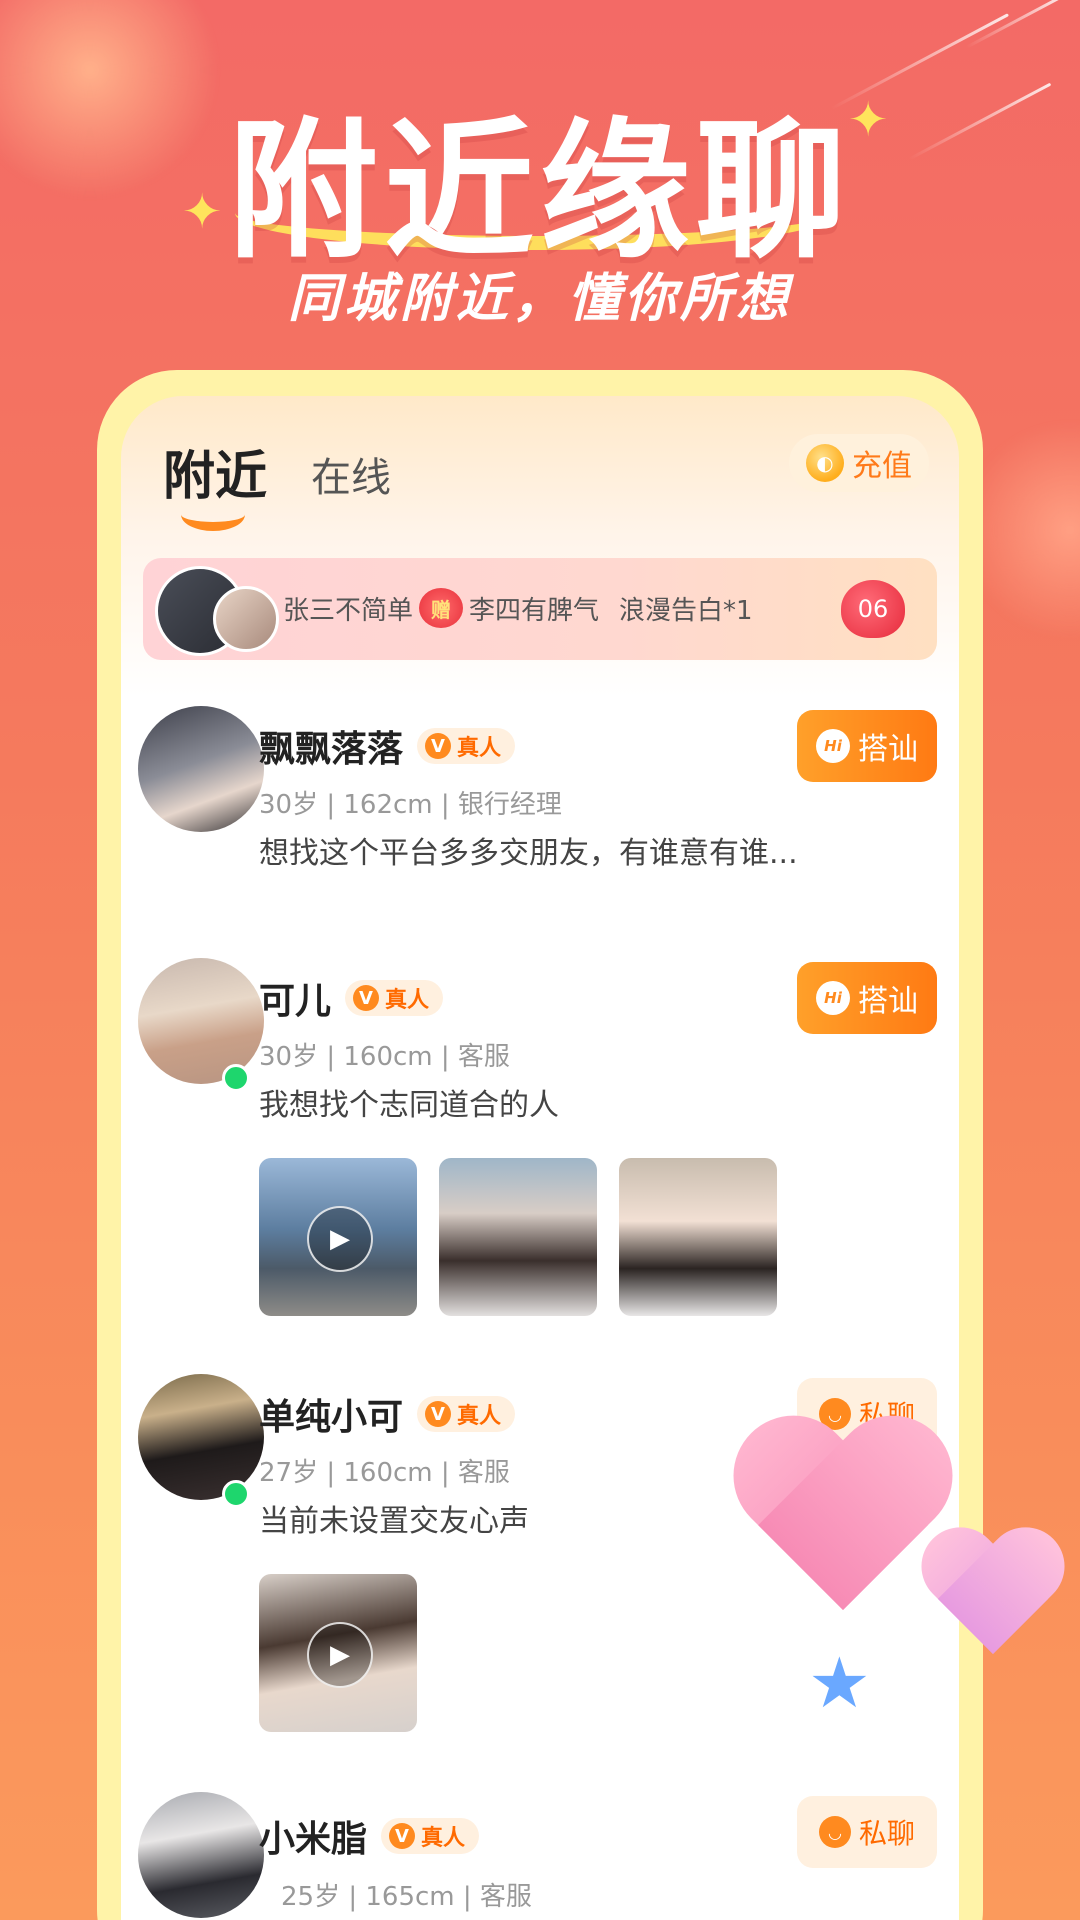  I want to click on heart-count-badge: 06, so click(873, 609).